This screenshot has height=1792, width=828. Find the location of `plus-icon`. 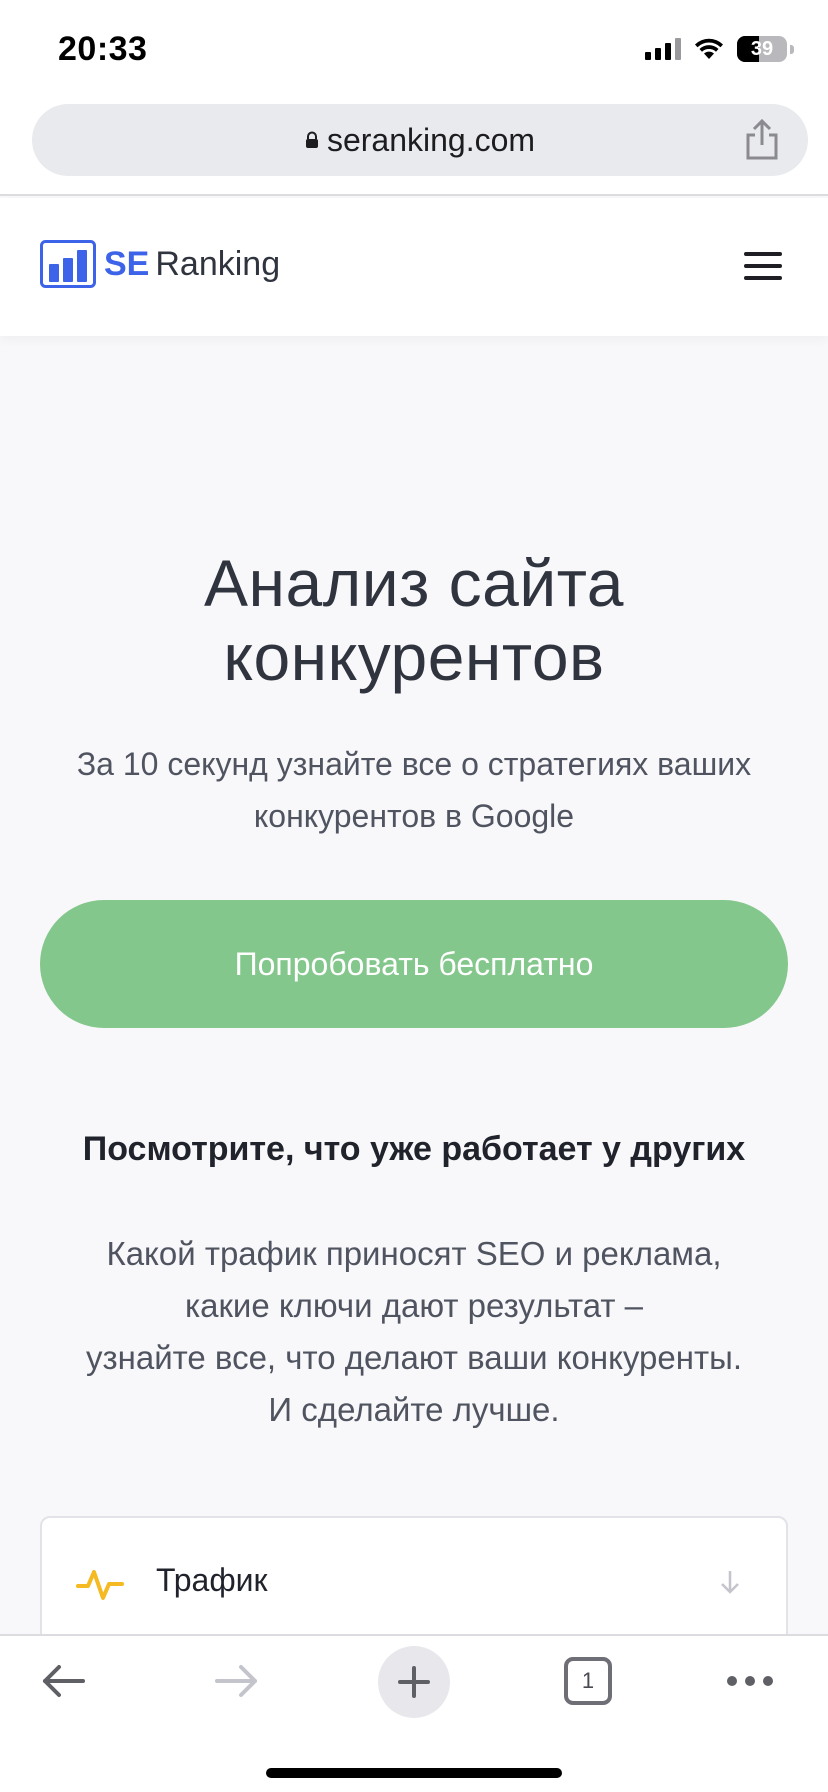

plus-icon is located at coordinates (414, 1682).